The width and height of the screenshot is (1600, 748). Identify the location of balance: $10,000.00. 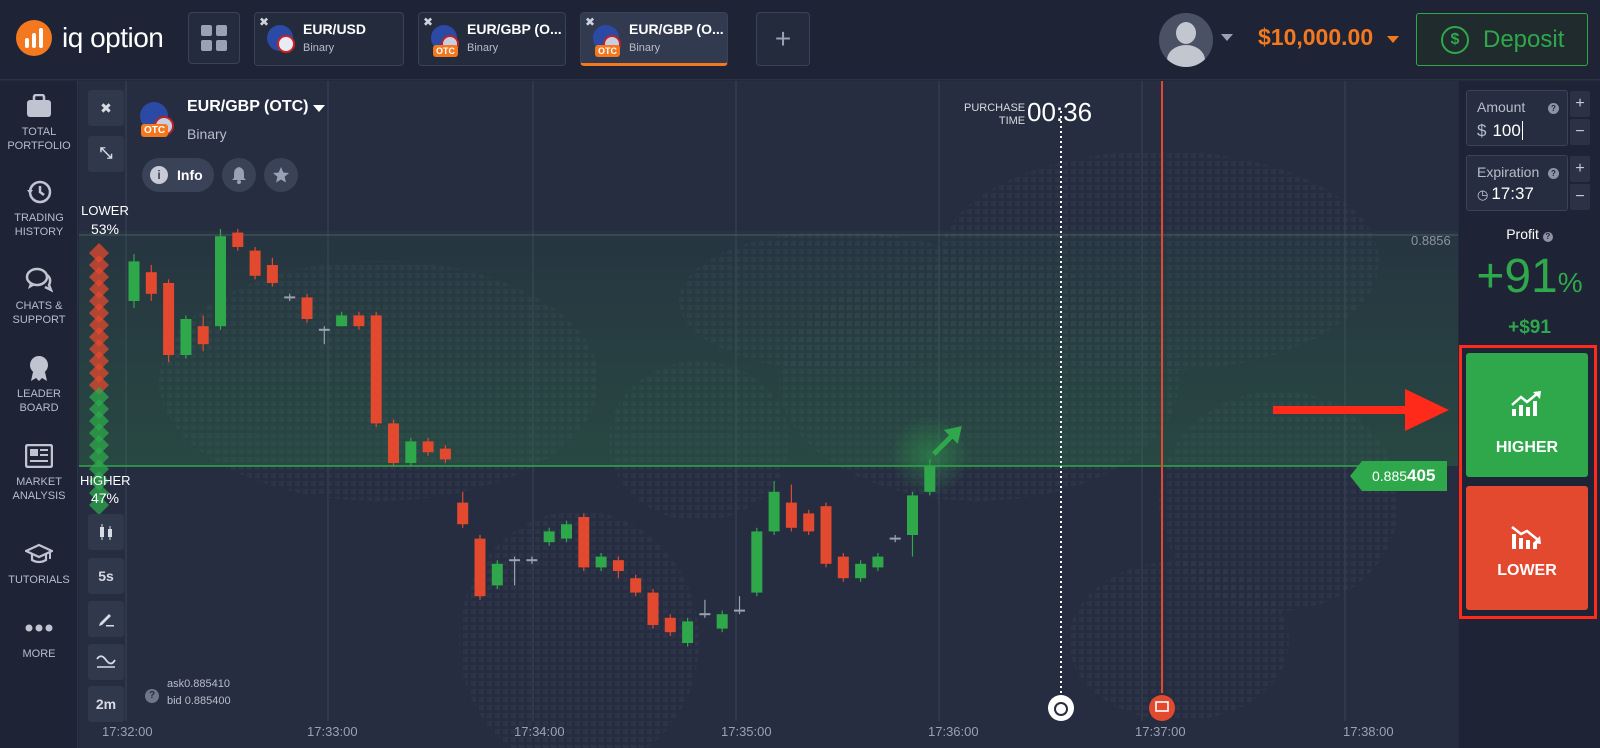
(1315, 37).